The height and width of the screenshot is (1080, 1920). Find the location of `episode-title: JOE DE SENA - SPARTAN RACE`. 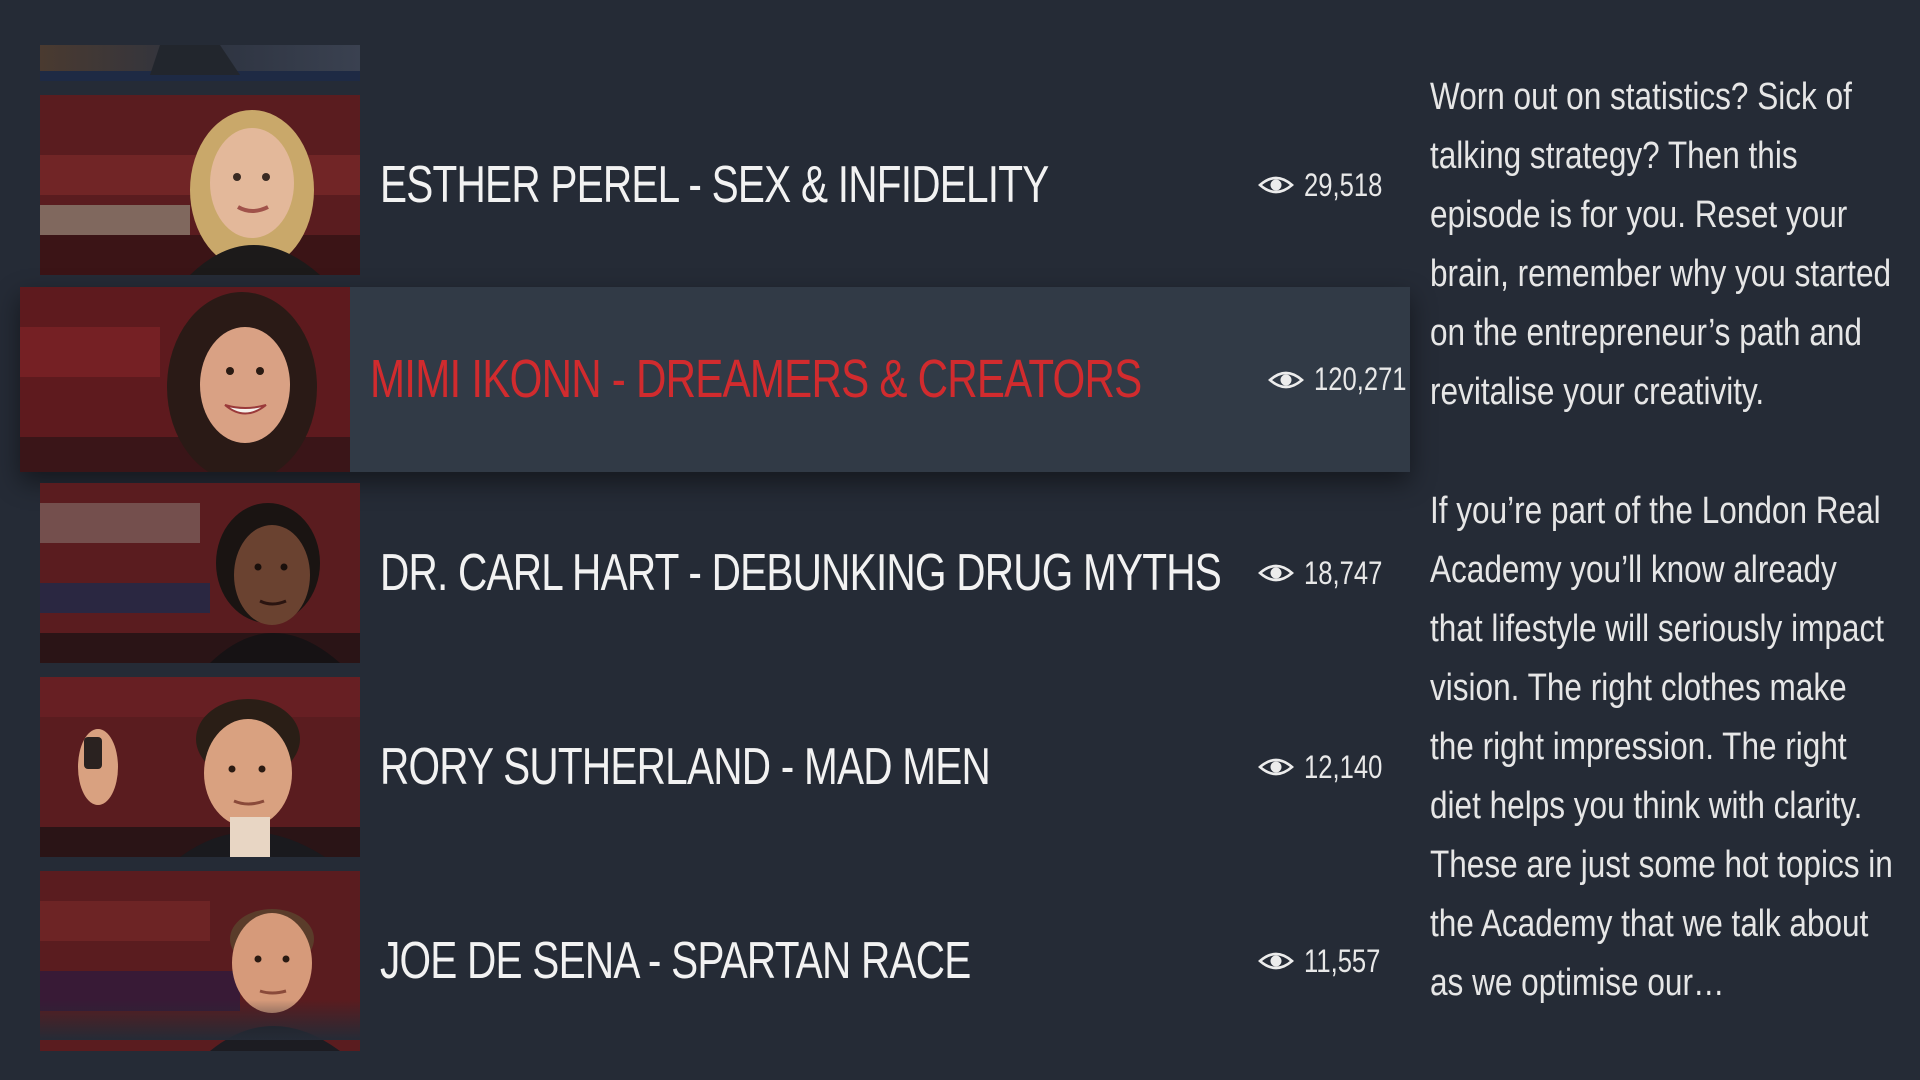

episode-title: JOE DE SENA - SPARTAN RACE is located at coordinates (675, 961).